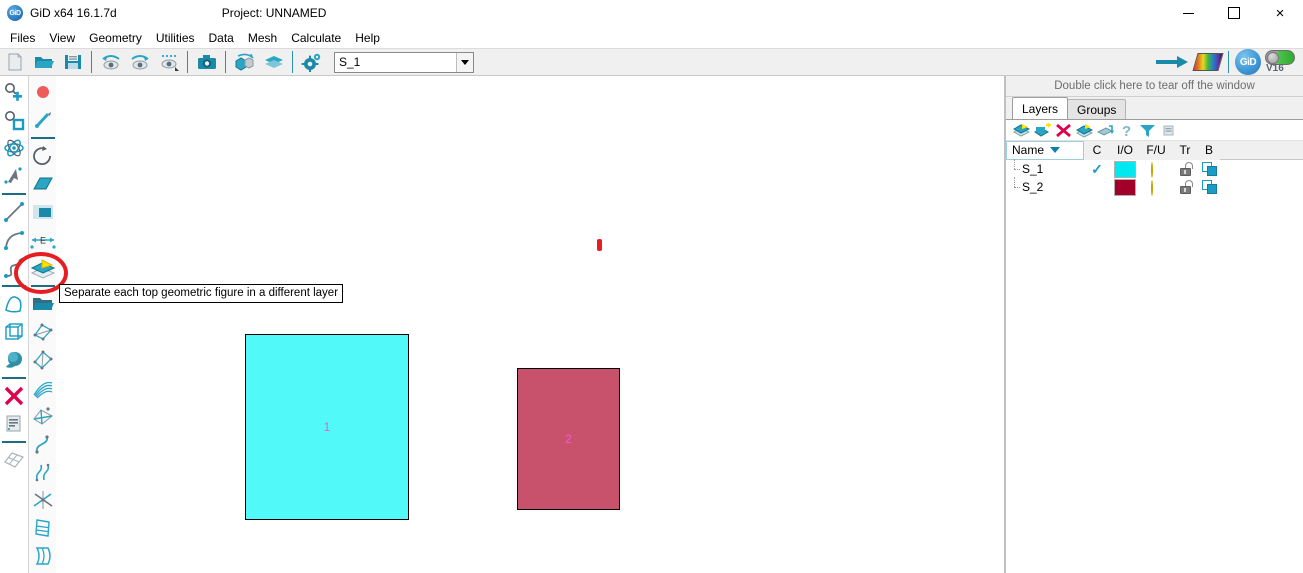 The width and height of the screenshot is (1303, 573). I want to click on point-red-icon, so click(43, 92).